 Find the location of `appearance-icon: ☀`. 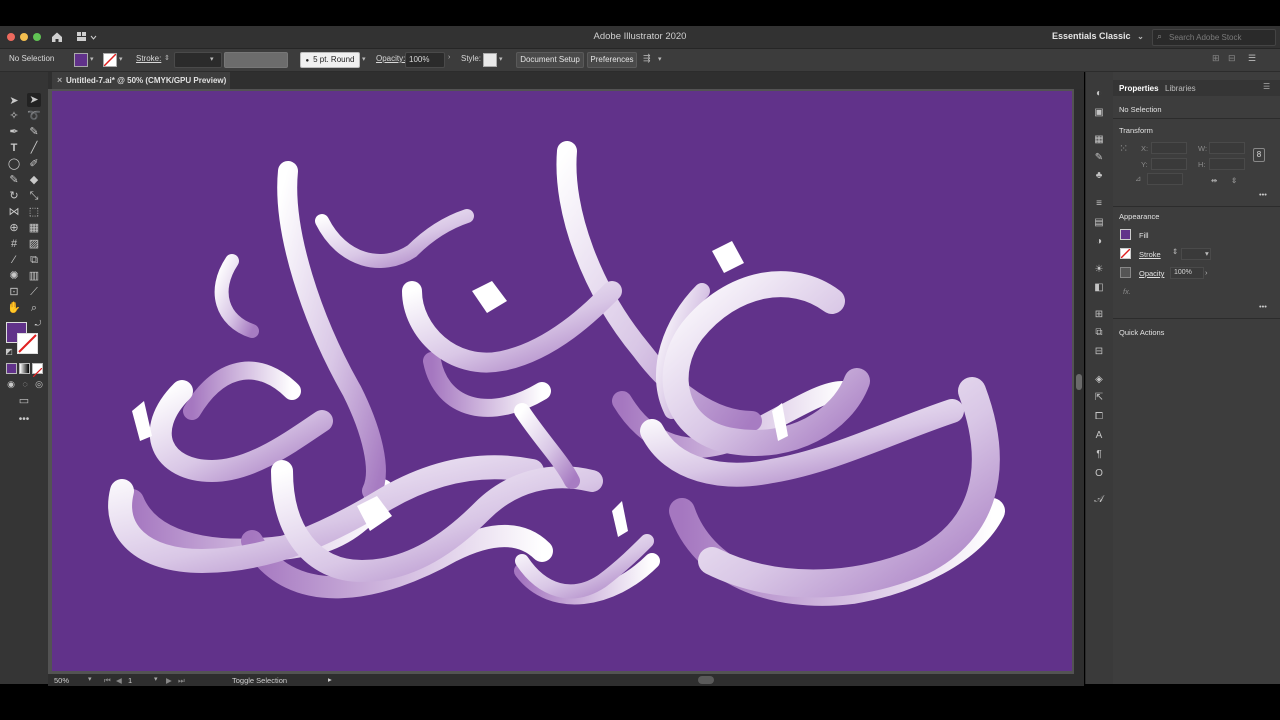

appearance-icon: ☀ is located at coordinates (1099, 270).